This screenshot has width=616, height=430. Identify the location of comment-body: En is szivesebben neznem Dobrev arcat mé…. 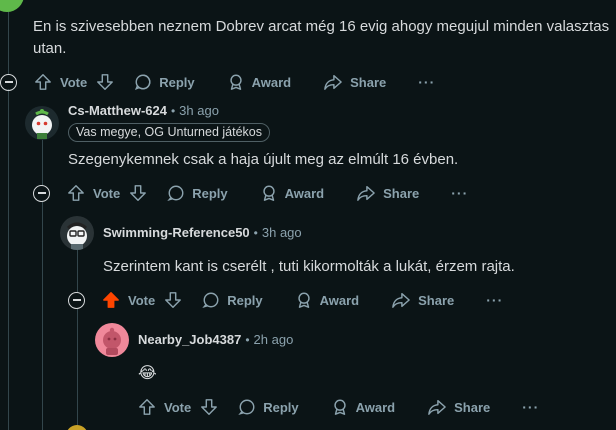
(321, 38).